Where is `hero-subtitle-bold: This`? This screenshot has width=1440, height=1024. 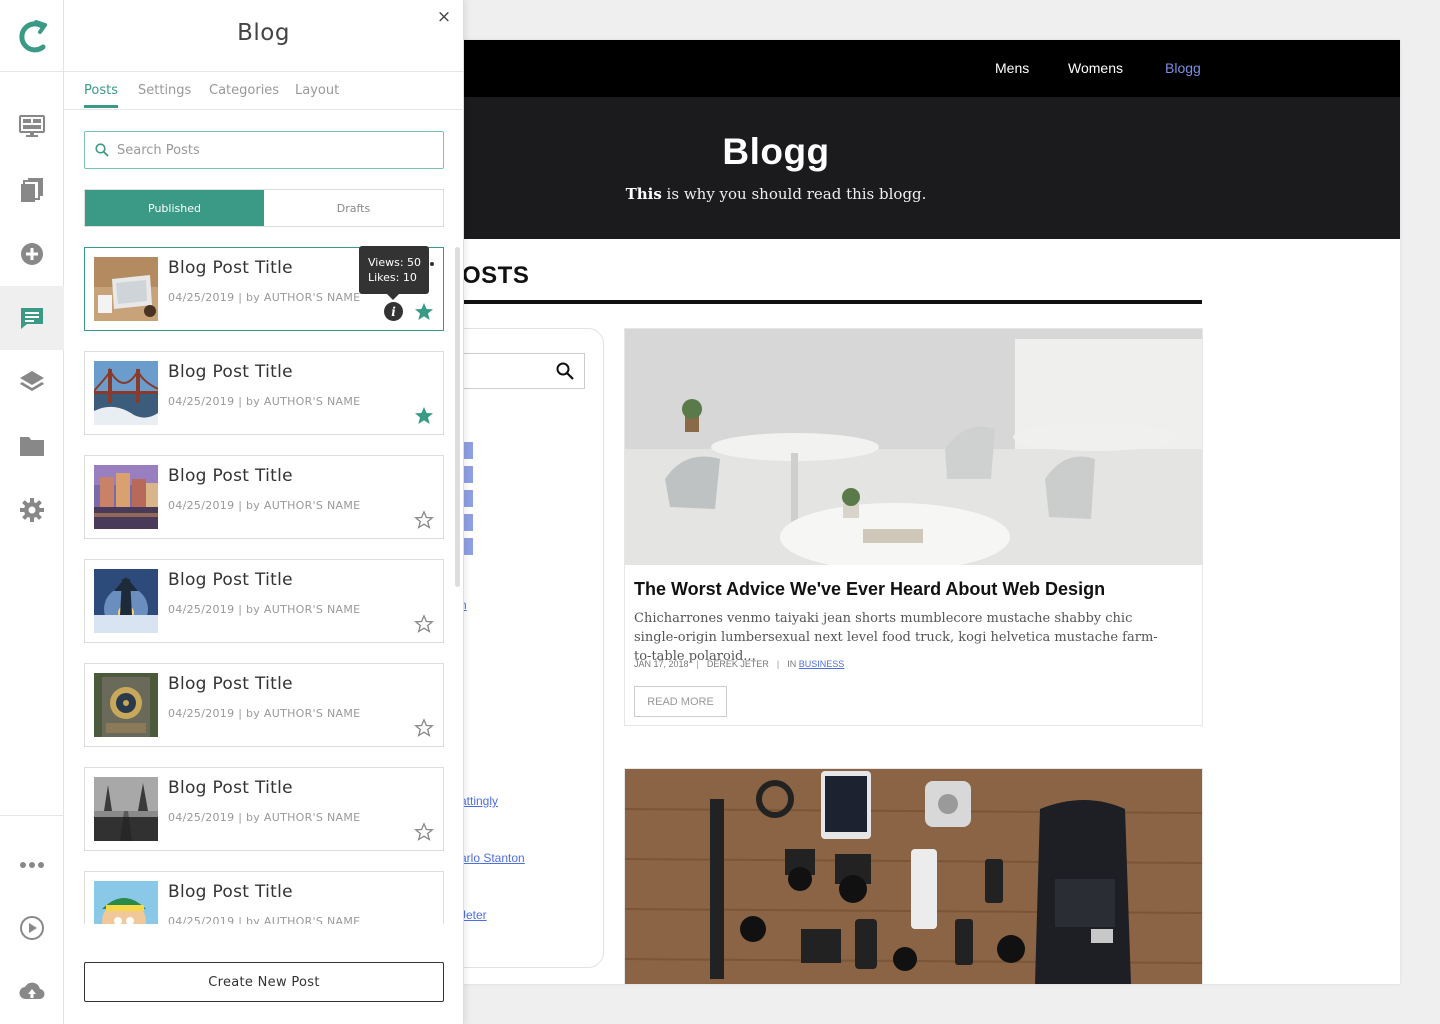
hero-subtitle-bold: This is located at coordinates (643, 194).